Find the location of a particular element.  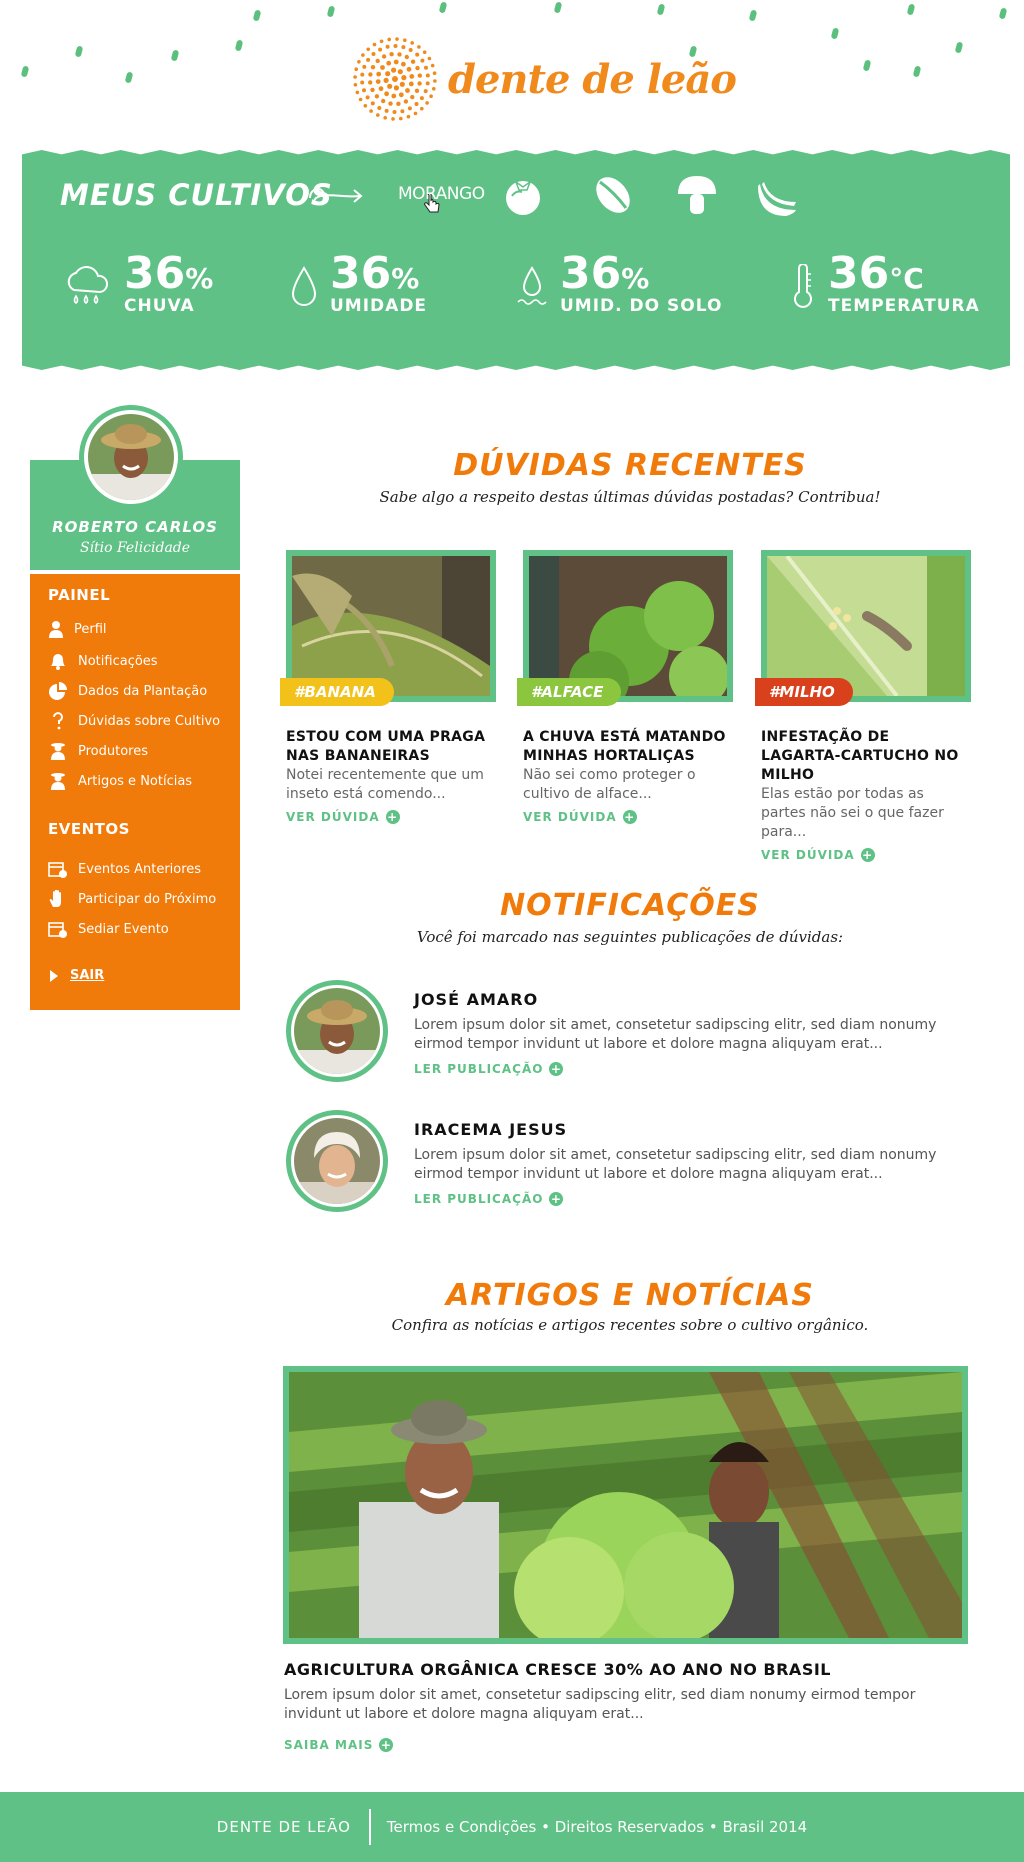

article-image is located at coordinates (625, 1505).